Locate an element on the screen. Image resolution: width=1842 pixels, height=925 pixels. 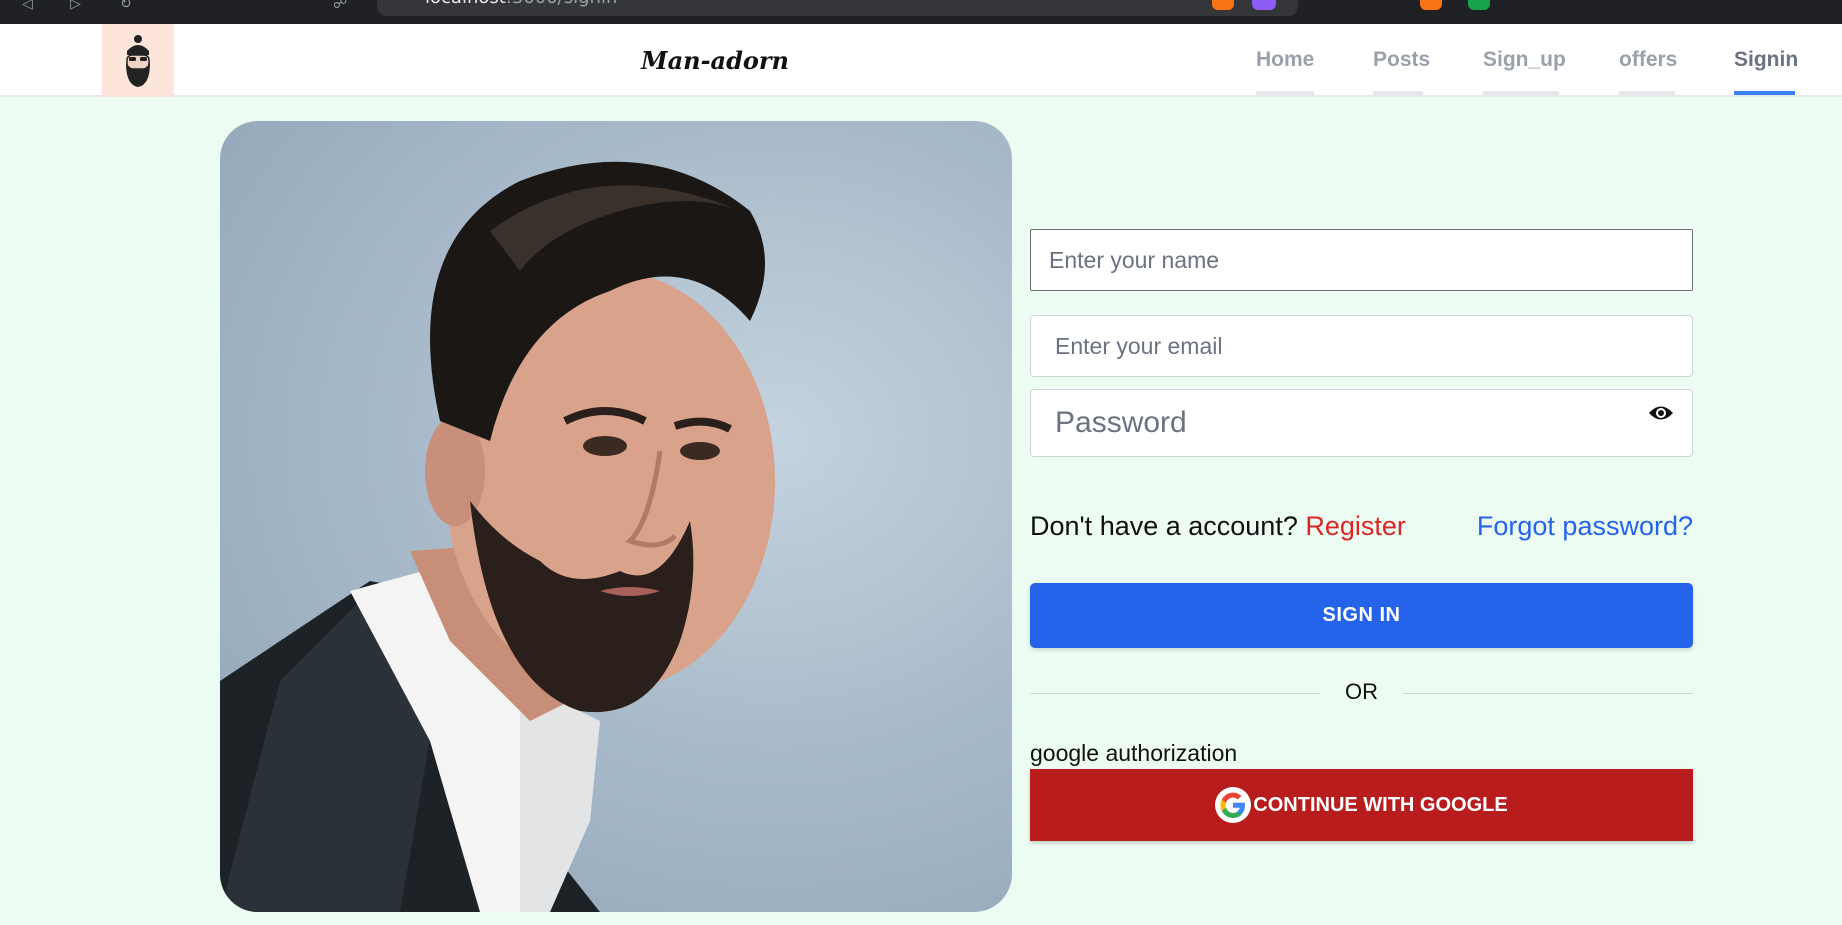
bearded-man-logo is located at coordinates (138, 60).